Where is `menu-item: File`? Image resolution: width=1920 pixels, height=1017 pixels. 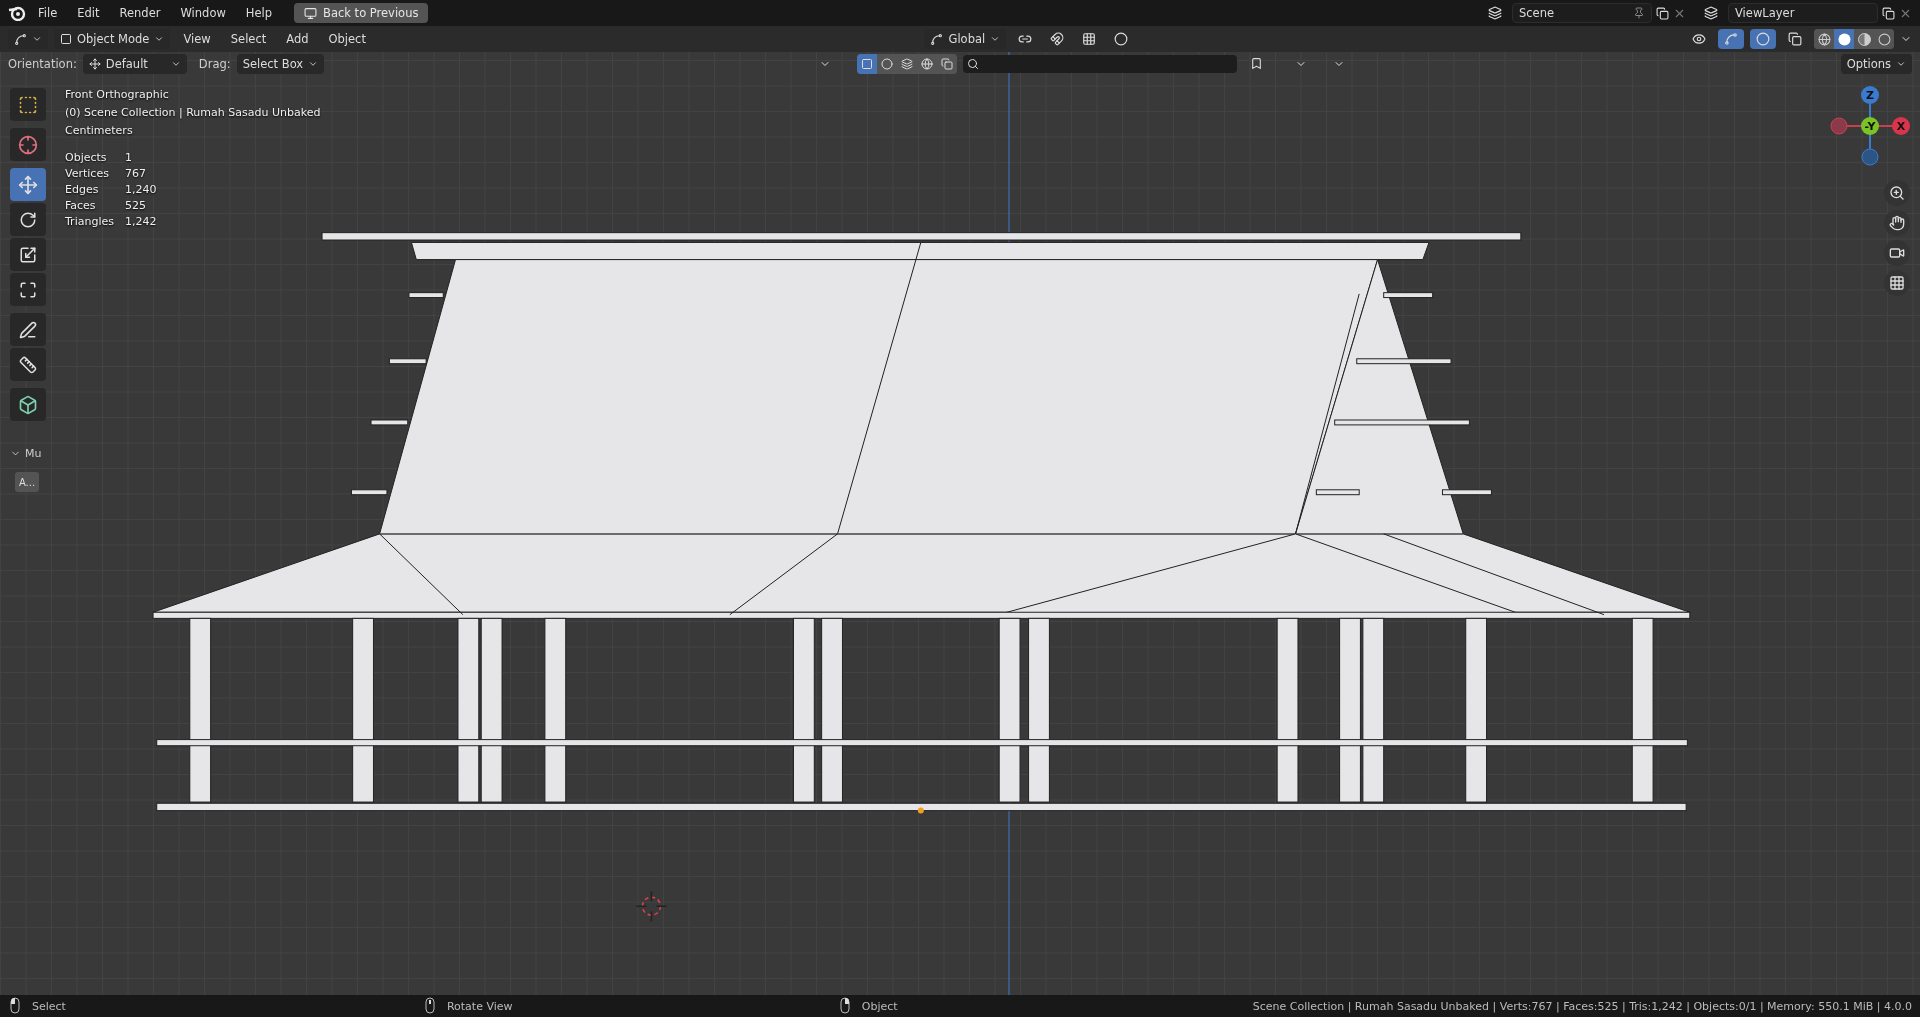 menu-item: File is located at coordinates (48, 13).